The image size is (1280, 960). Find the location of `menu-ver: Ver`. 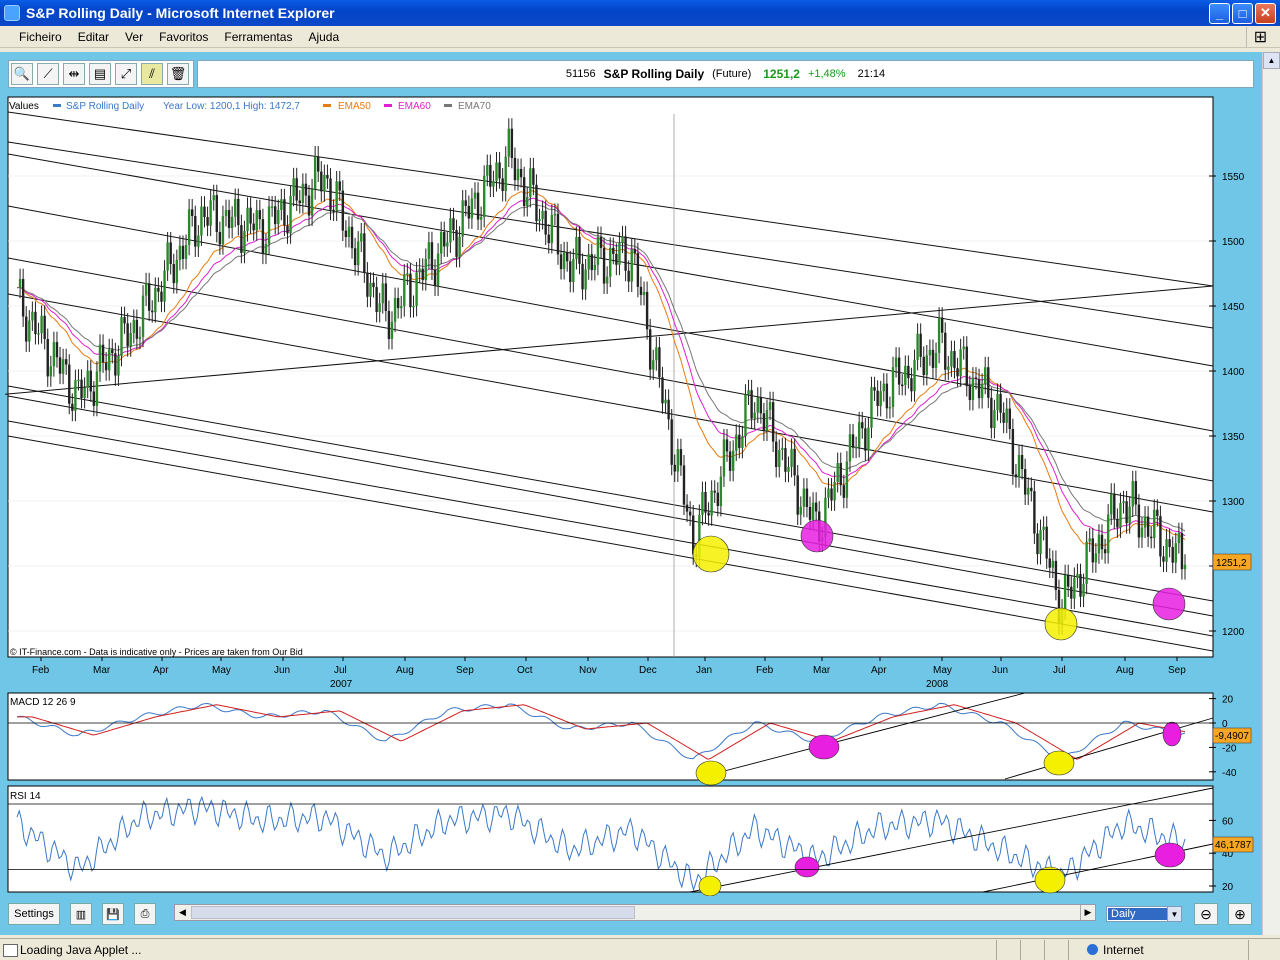

menu-ver: Ver is located at coordinates (134, 37).